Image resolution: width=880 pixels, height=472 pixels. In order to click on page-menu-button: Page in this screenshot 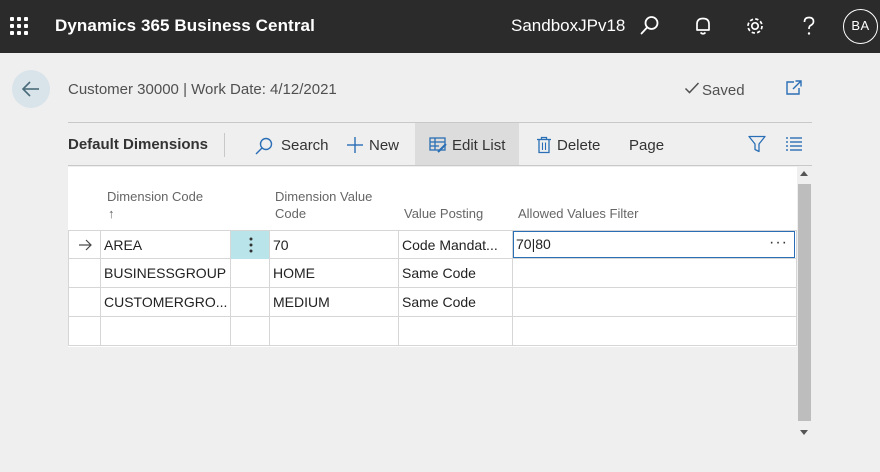, I will do `click(649, 144)`.